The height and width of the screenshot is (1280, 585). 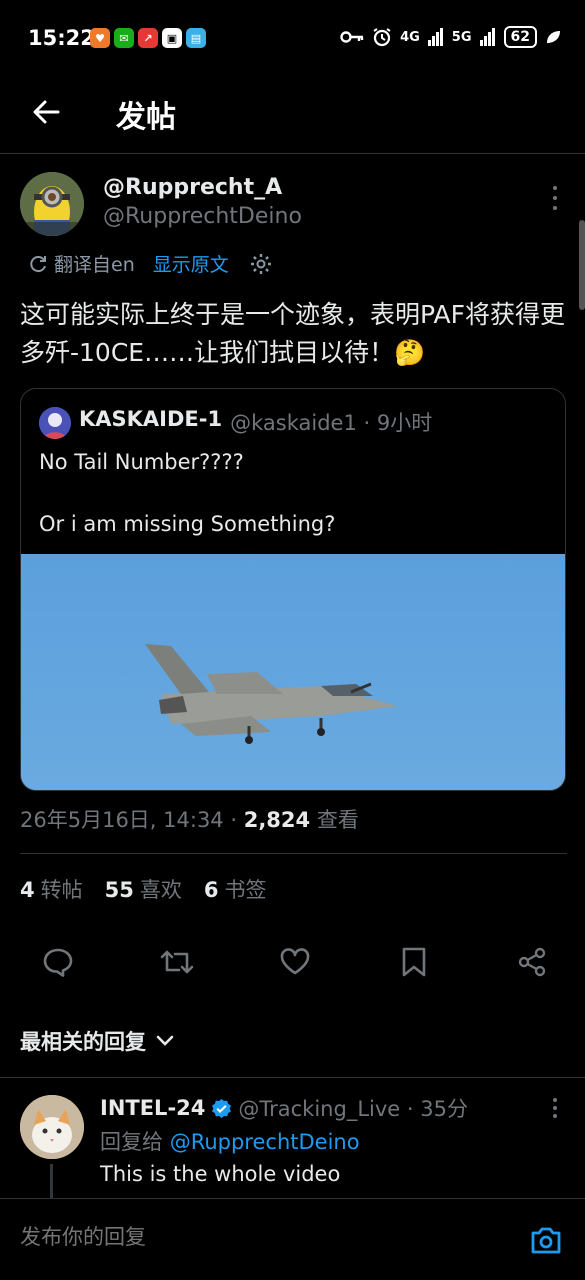 I want to click on engagement-stats: 4 转帖 55 喜欢 6 书签, so click(x=143, y=889).